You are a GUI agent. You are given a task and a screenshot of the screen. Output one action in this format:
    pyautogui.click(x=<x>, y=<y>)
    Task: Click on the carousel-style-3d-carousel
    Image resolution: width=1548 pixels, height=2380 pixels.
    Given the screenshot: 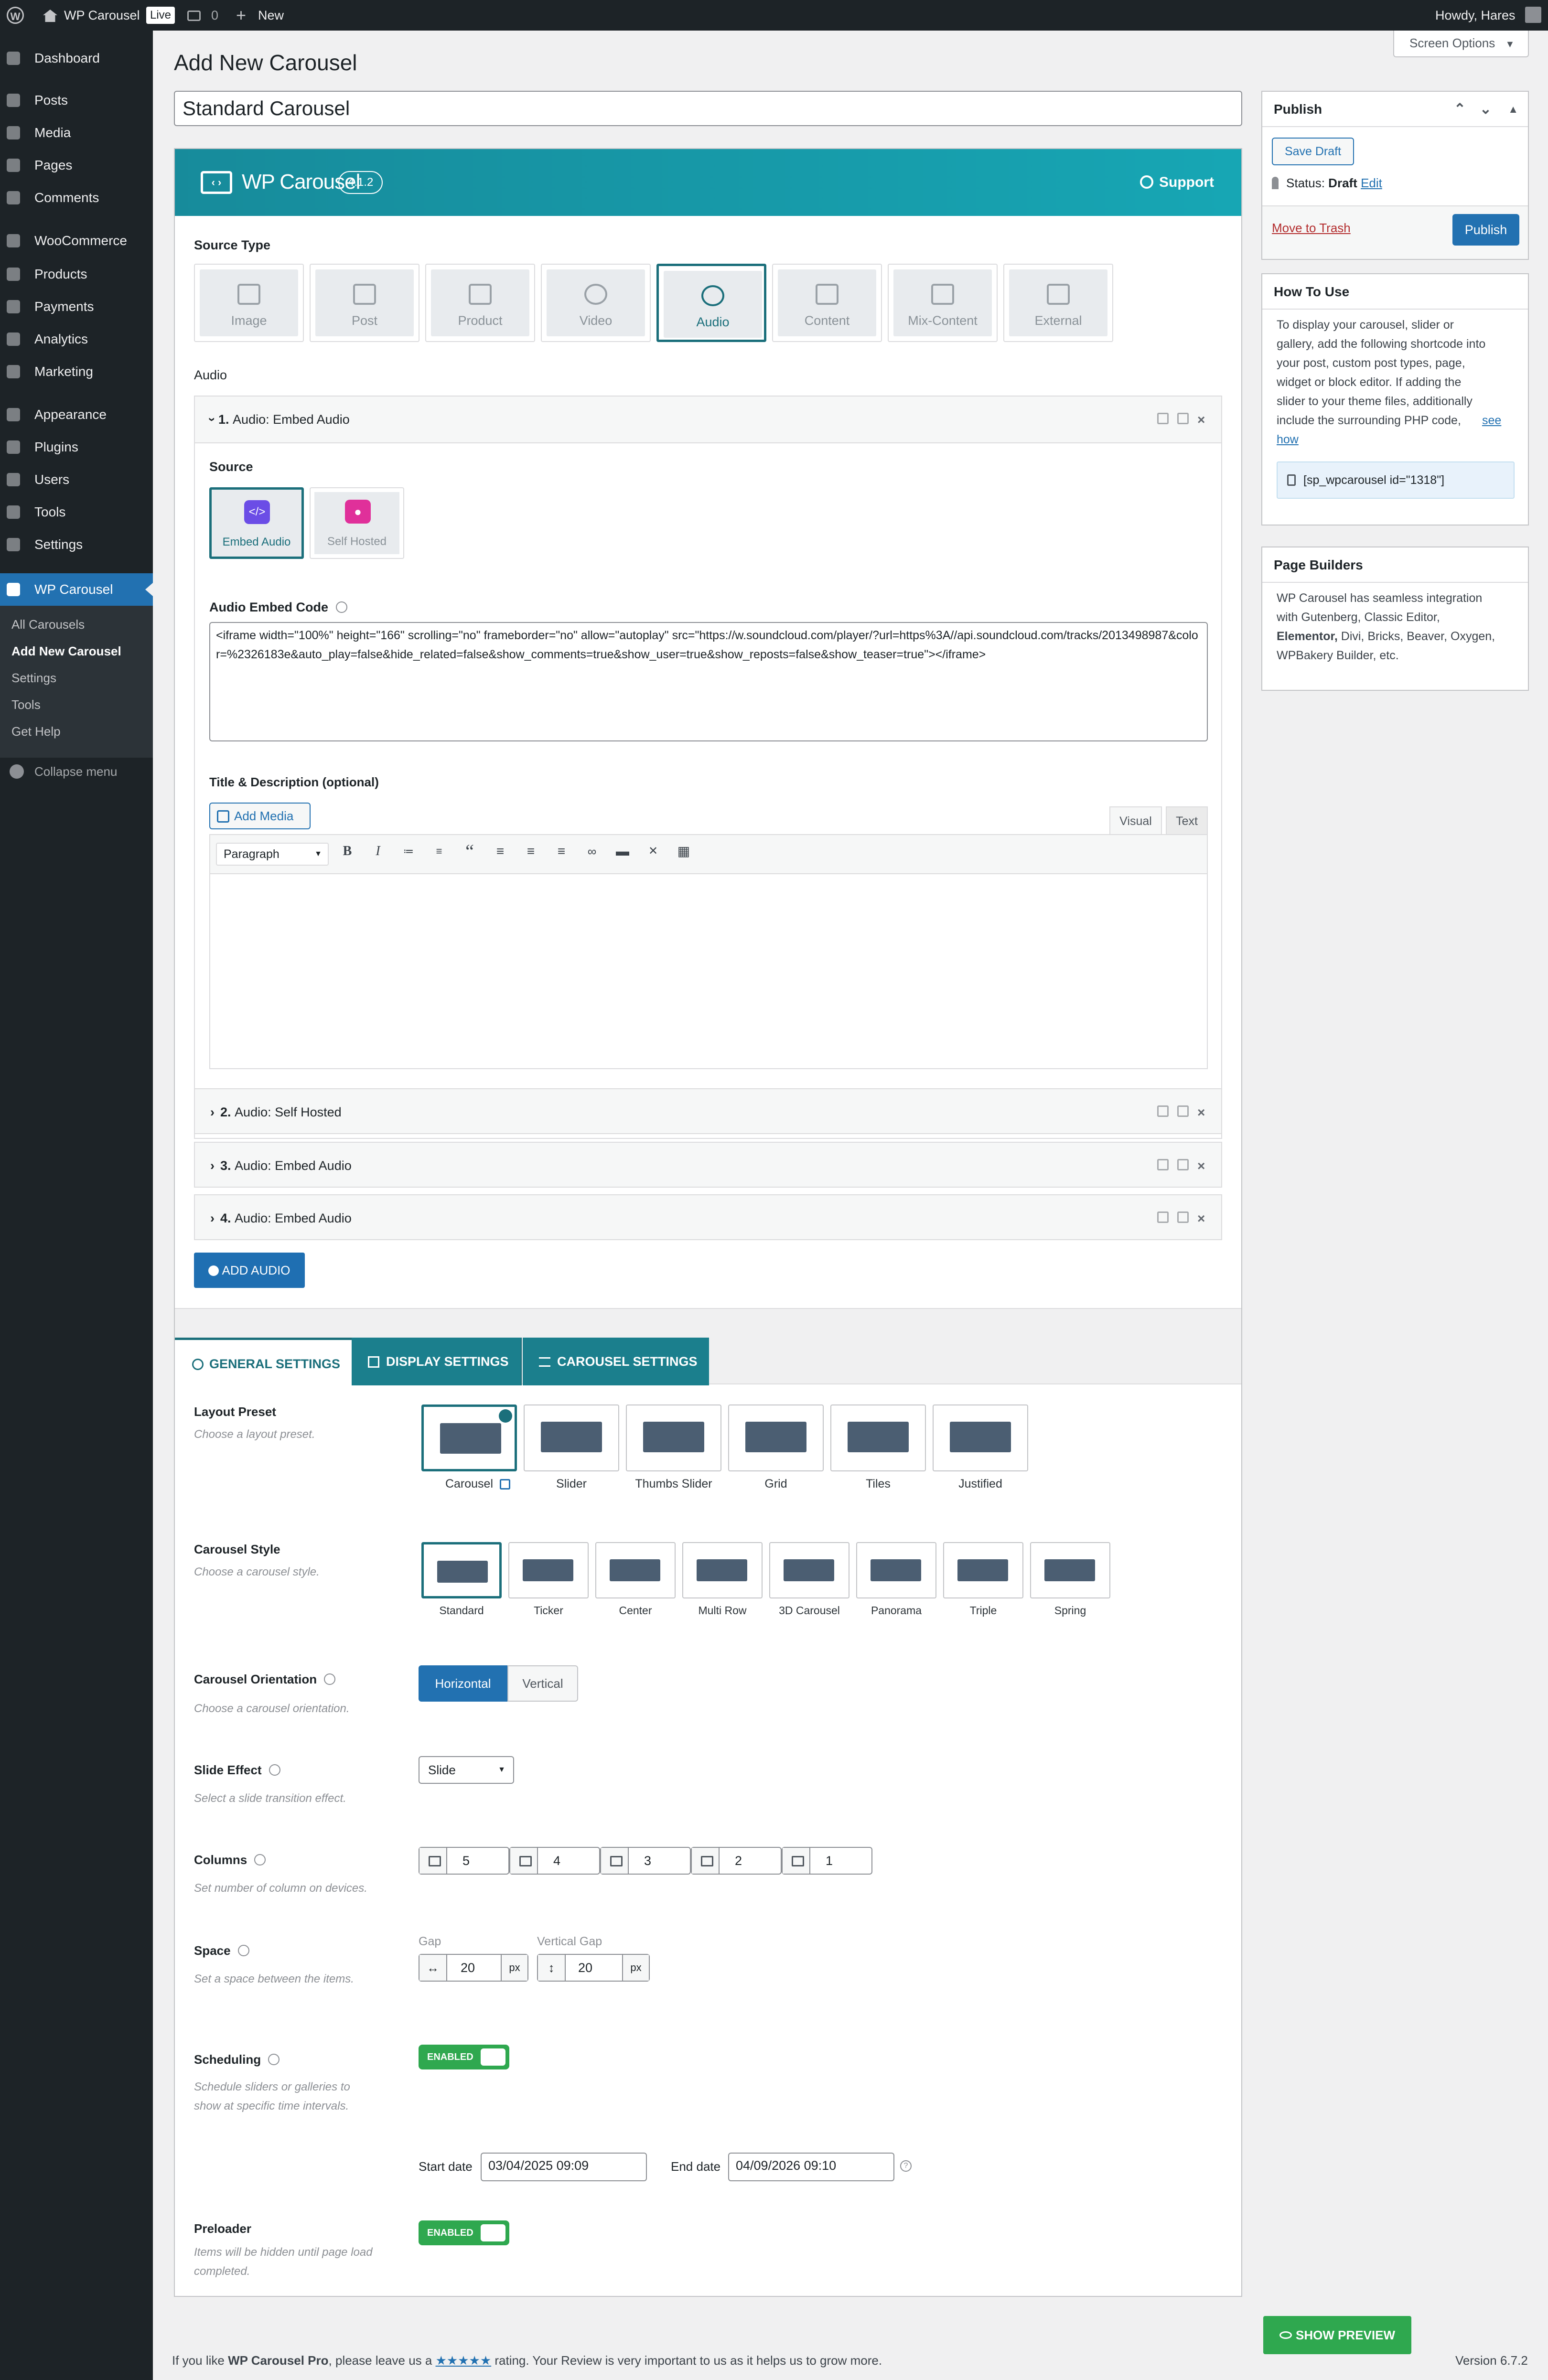 What is the action you would take?
    pyautogui.click(x=809, y=1570)
    